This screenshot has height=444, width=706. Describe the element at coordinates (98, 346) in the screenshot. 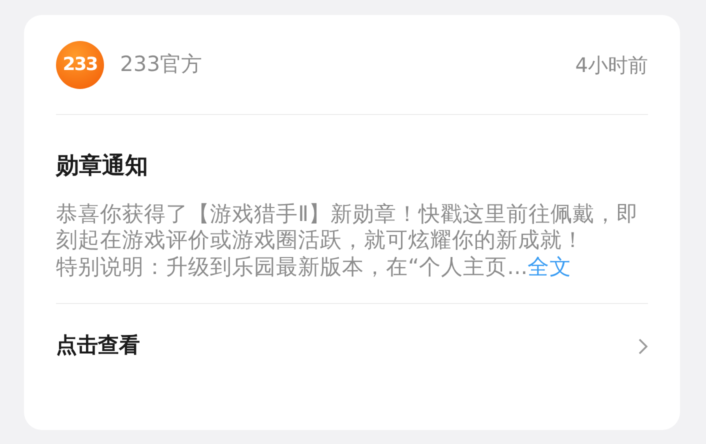

I see `view-label: 点击查看` at that location.